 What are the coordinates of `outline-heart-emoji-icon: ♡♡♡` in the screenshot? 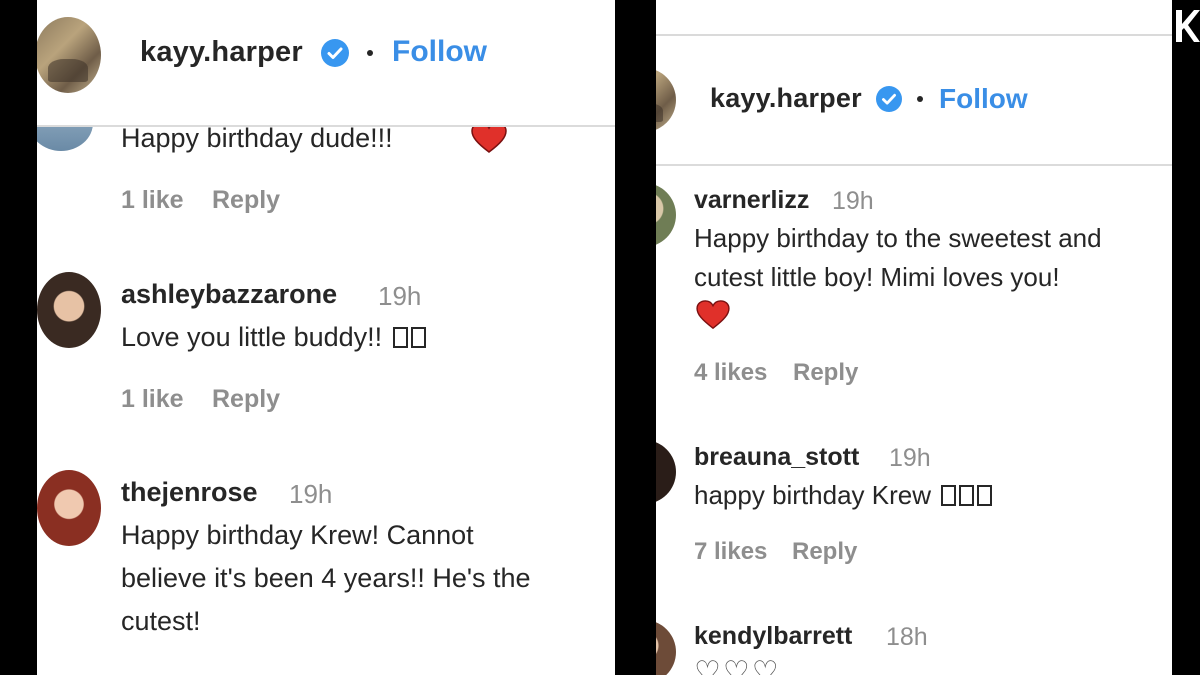 It's located at (737, 665).